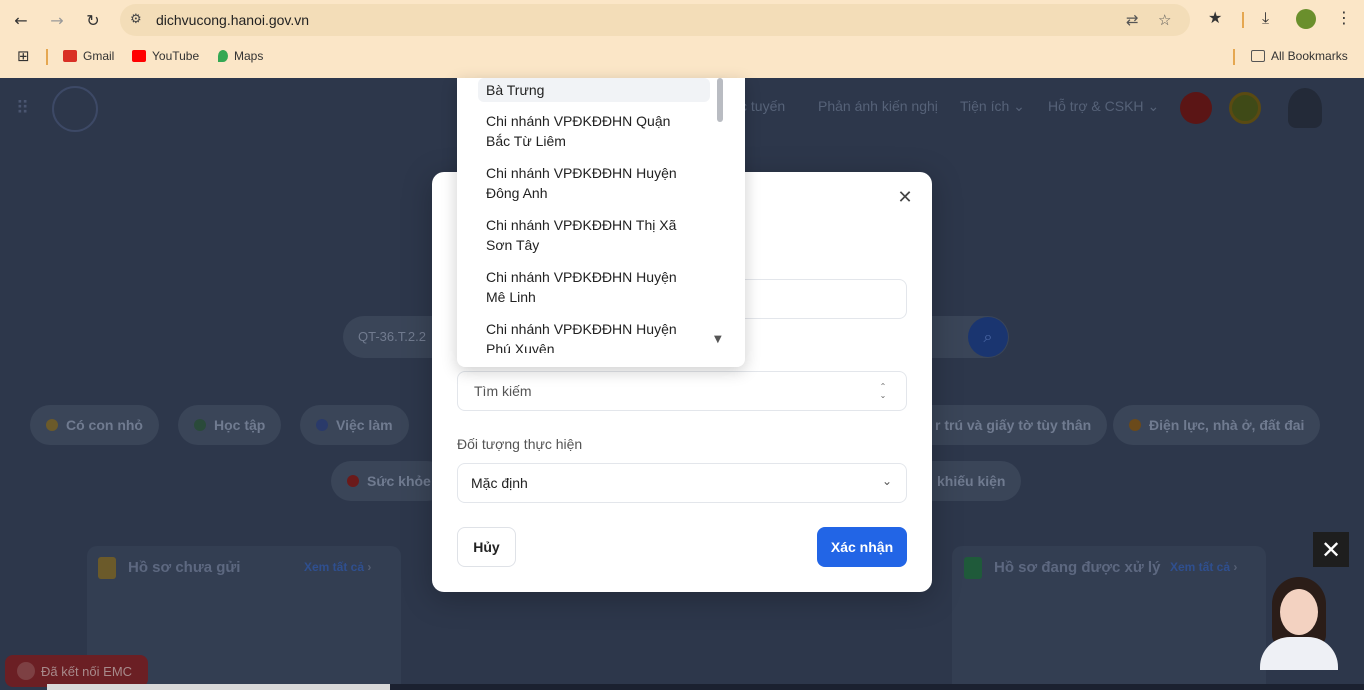 Image resolution: width=1364 pixels, height=690 pixels. What do you see at coordinates (75, 109) in the screenshot?
I see `site-logo` at bounding box center [75, 109].